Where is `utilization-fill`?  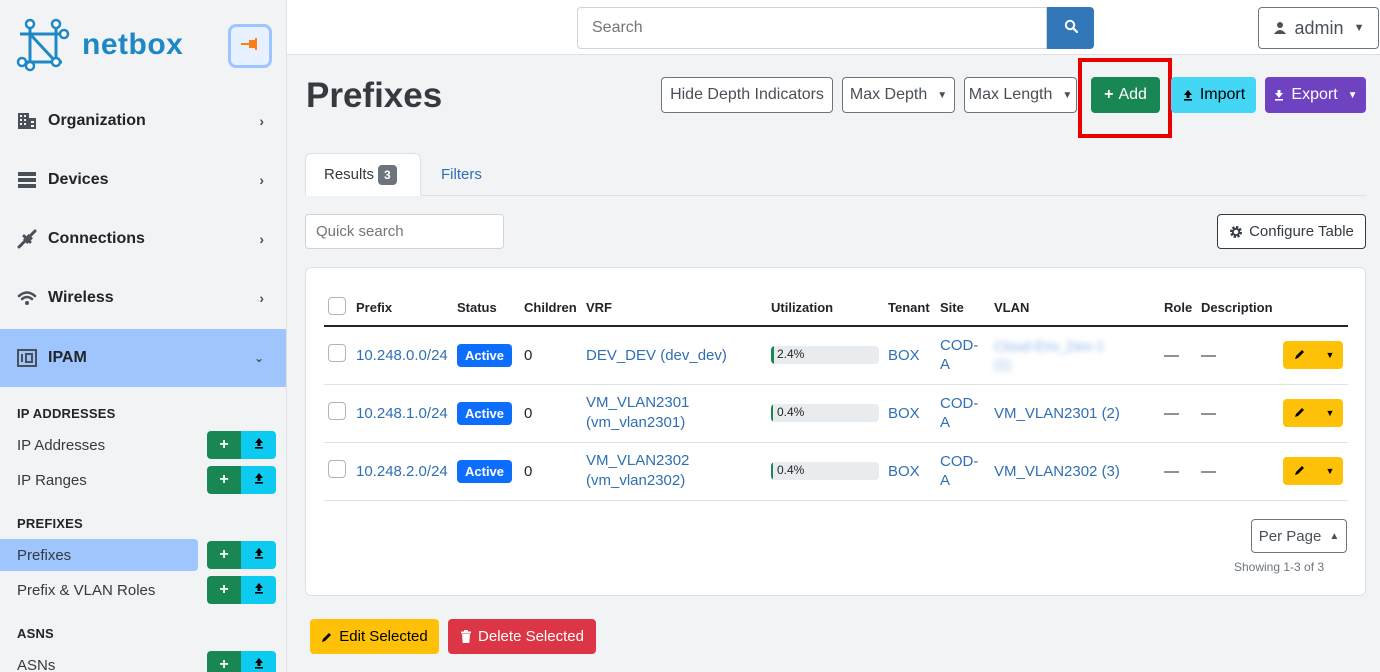 utilization-fill is located at coordinates (772, 413).